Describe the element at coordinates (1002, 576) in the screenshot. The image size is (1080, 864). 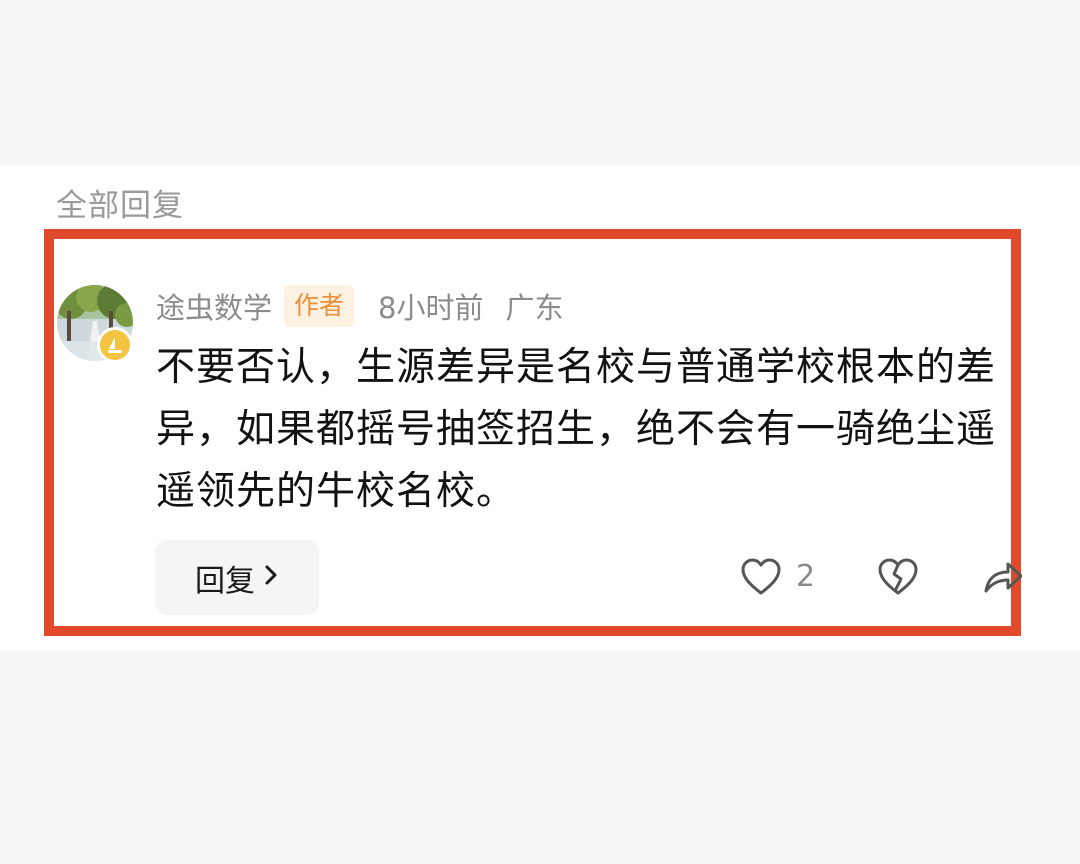
I see `share-icon` at that location.